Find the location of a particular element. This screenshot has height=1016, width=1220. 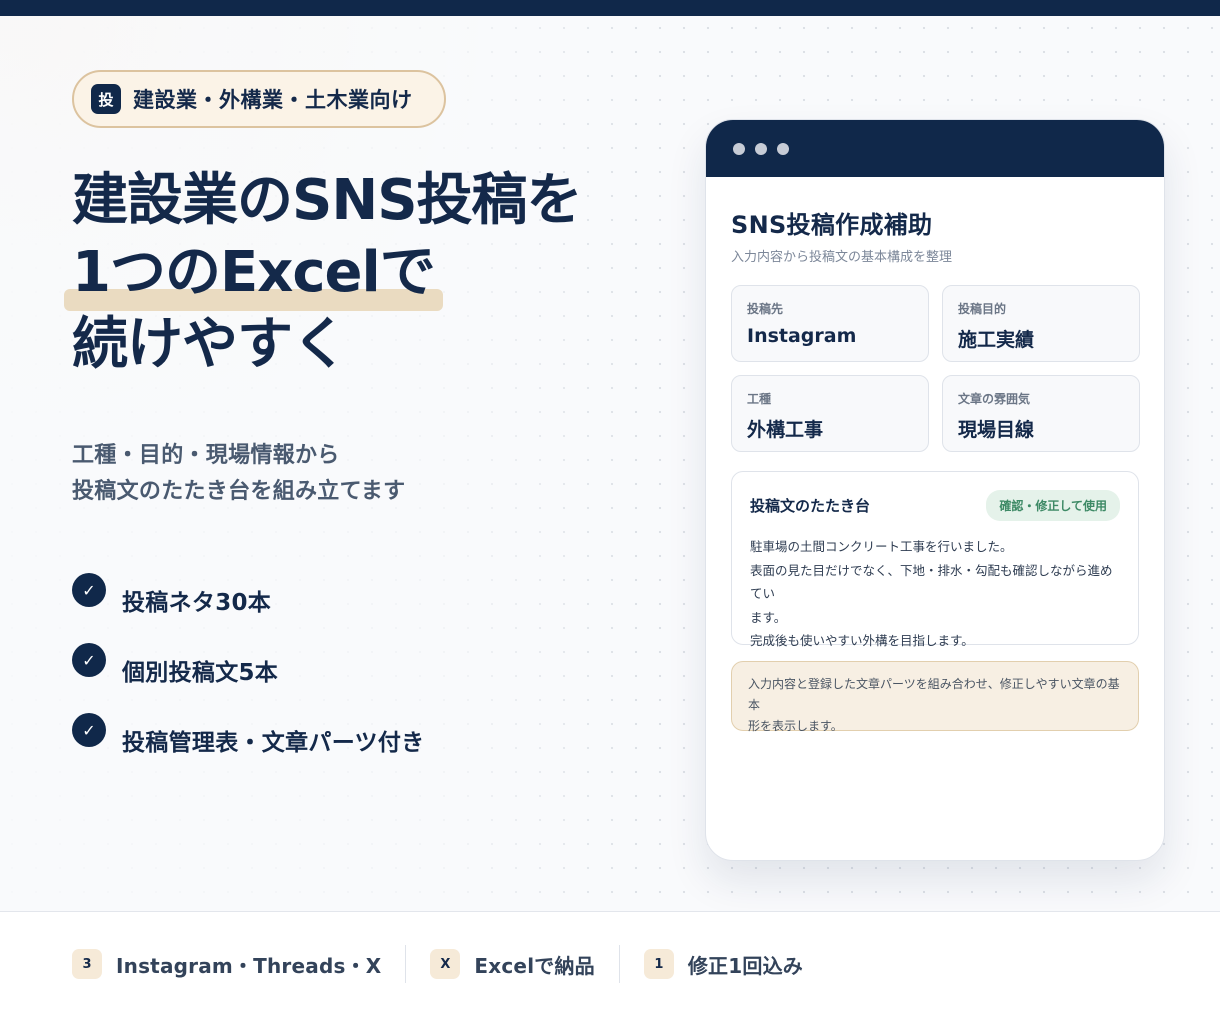

field-value: 施工実績 is located at coordinates (996, 340).